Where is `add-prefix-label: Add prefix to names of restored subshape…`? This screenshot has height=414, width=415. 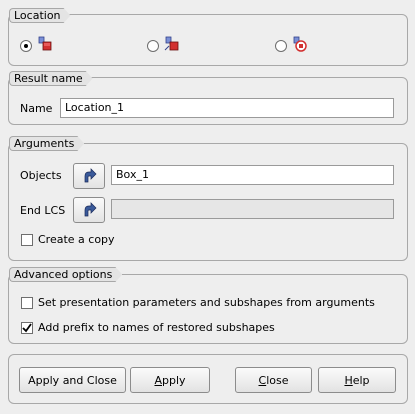
add-prefix-label: Add prefix to names of restored subshape… is located at coordinates (156, 327).